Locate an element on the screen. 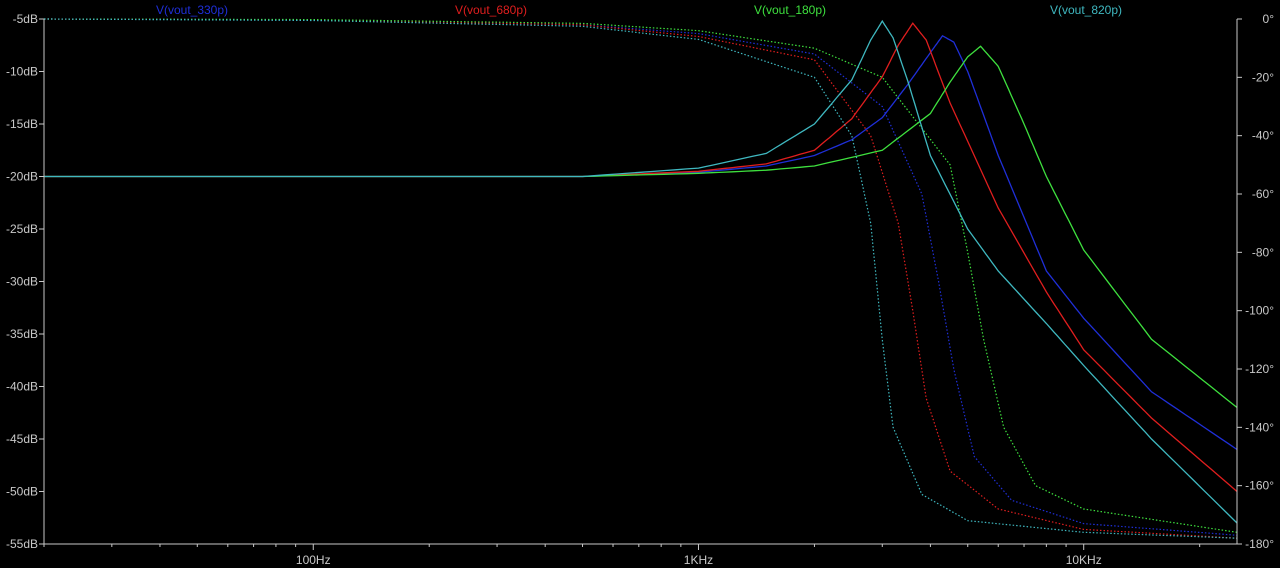 The image size is (1280, 568). legend-item-2: V(vout_180p) is located at coordinates (790, 10).